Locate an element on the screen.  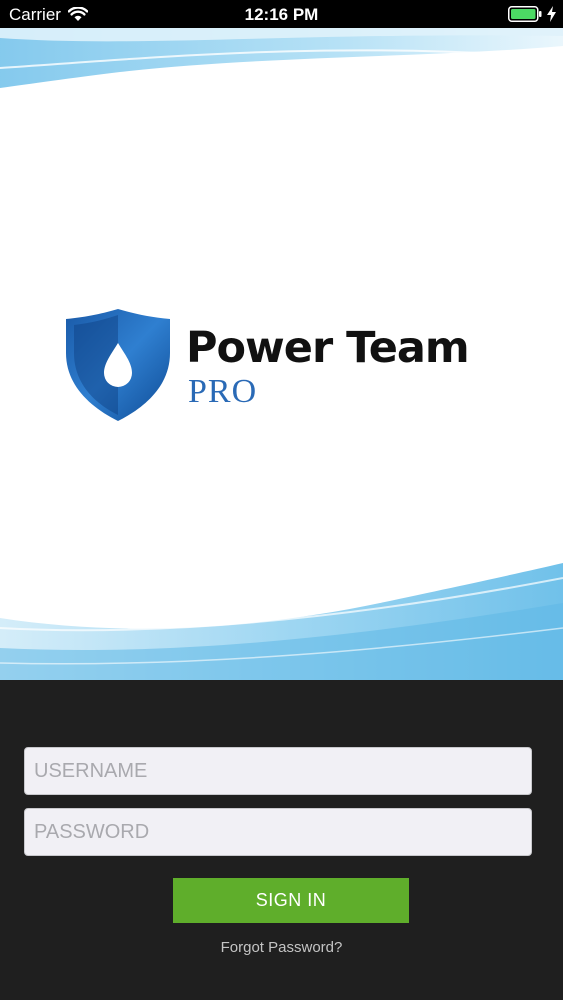
brand-subtitle: PRO is located at coordinates (223, 391).